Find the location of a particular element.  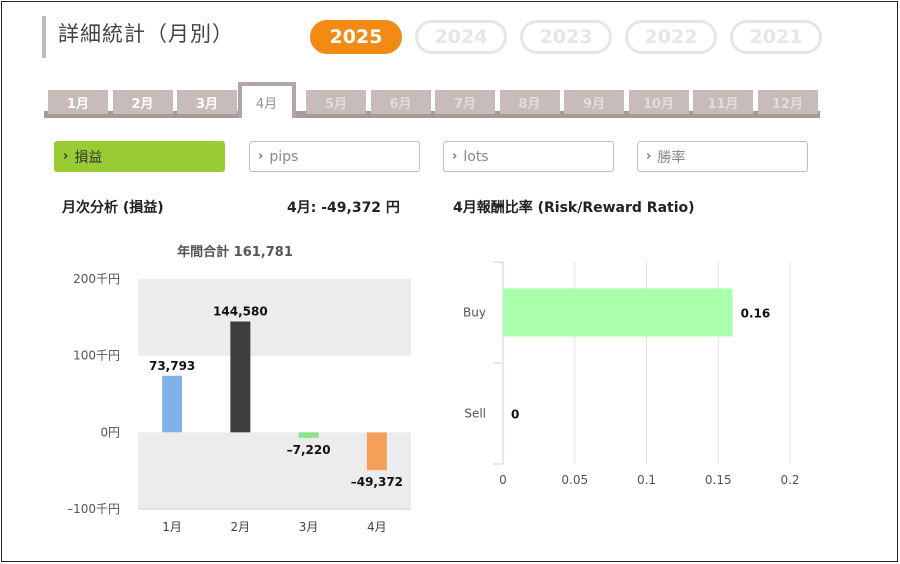

year-selector: 2025 2024 2023 2022 2021 is located at coordinates (566, 37).